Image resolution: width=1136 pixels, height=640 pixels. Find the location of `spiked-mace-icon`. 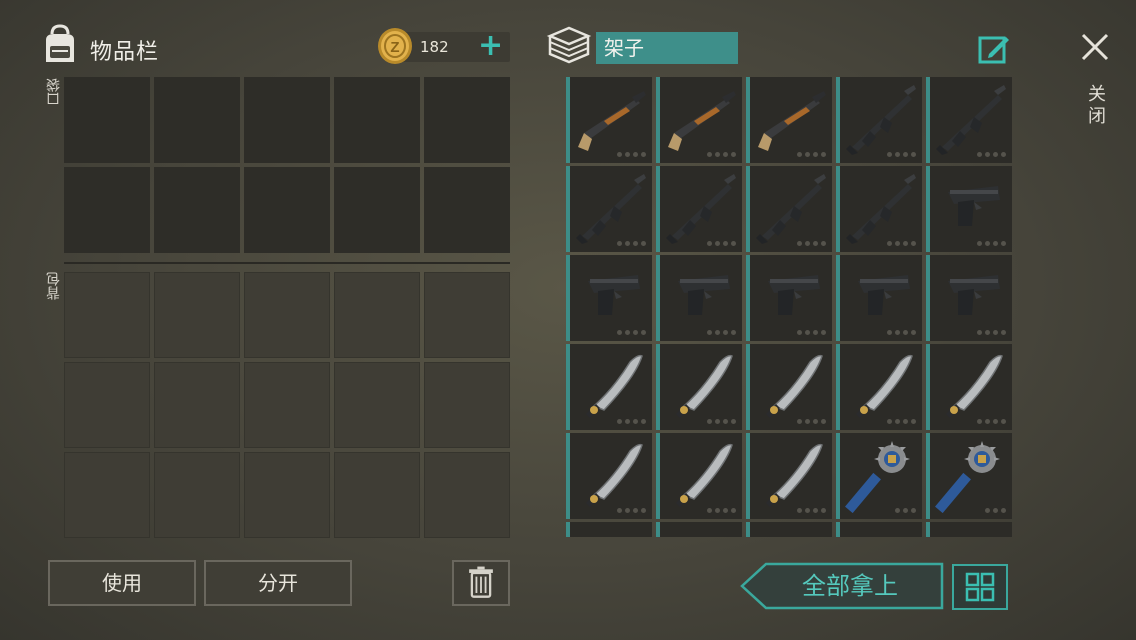

spiked-mace-icon is located at coordinates (877, 477).